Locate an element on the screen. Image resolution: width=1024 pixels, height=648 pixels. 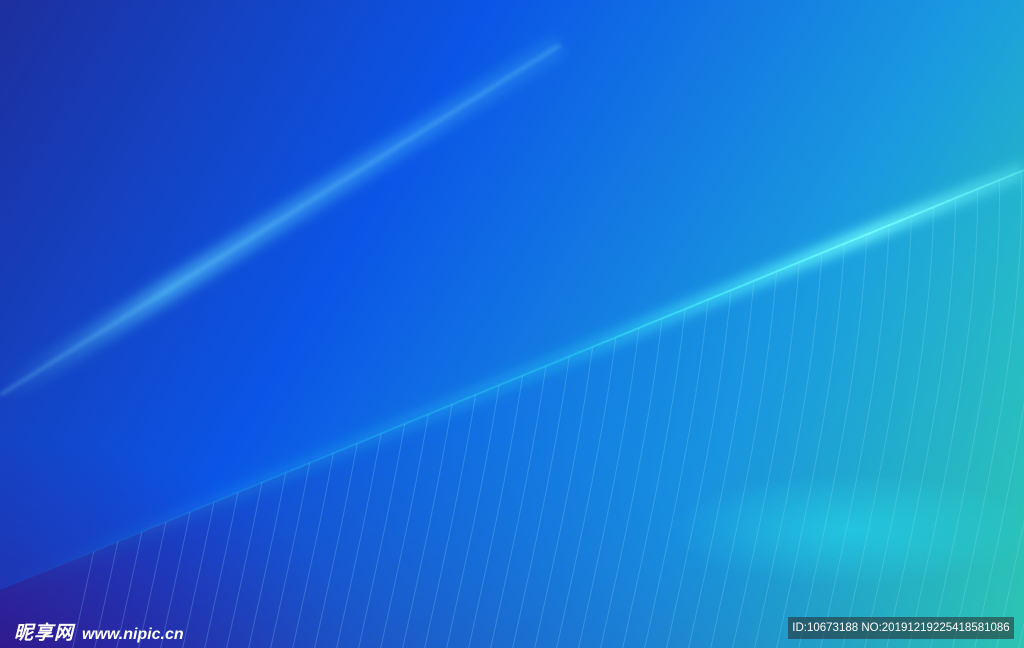
logo-text: 昵享网 is located at coordinates (44, 633).